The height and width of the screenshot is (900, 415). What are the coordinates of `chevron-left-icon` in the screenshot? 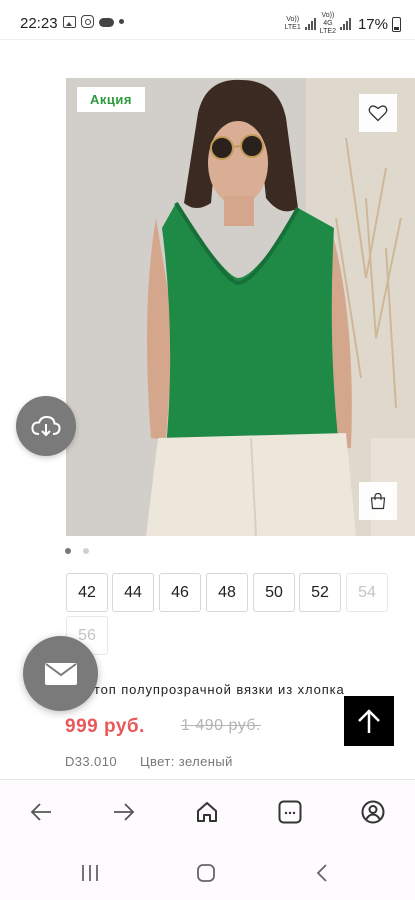 It's located at (321, 873).